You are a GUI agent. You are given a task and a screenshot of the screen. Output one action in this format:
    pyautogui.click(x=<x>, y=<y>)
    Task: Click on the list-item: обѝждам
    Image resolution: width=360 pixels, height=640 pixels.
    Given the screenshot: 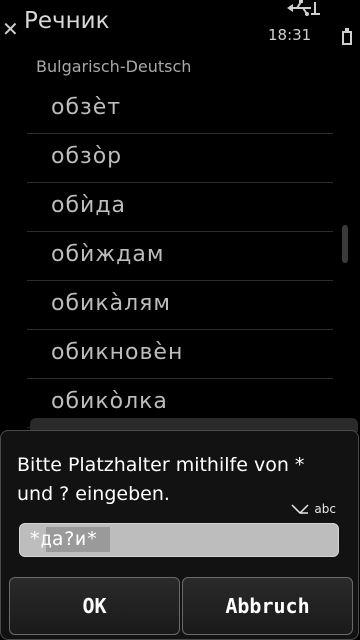 What is the action you would take?
    pyautogui.click(x=180, y=257)
    